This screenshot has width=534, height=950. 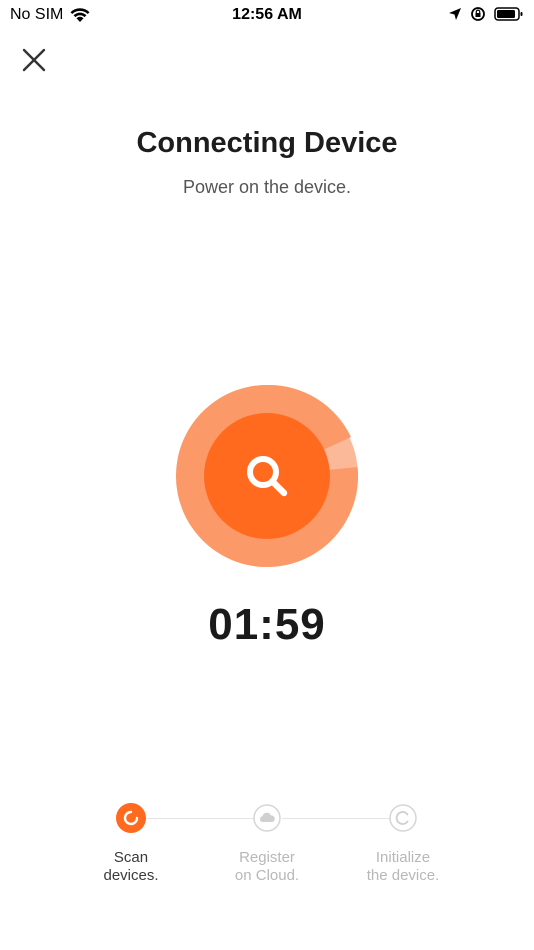 What do you see at coordinates (508, 14) in the screenshot?
I see `battery-icon` at bounding box center [508, 14].